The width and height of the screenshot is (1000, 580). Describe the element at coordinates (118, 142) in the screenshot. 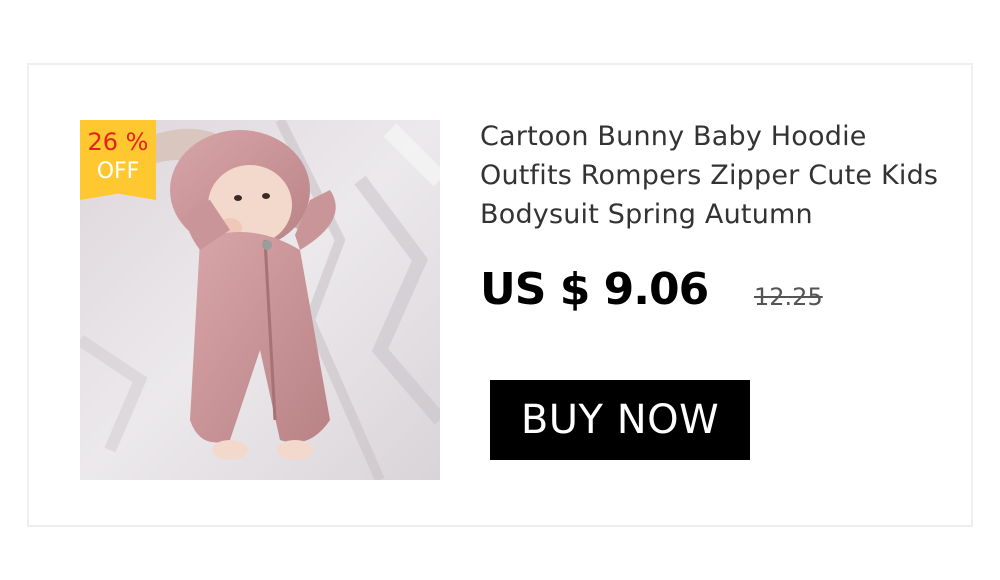

I see `discount-percent: 26 %` at that location.